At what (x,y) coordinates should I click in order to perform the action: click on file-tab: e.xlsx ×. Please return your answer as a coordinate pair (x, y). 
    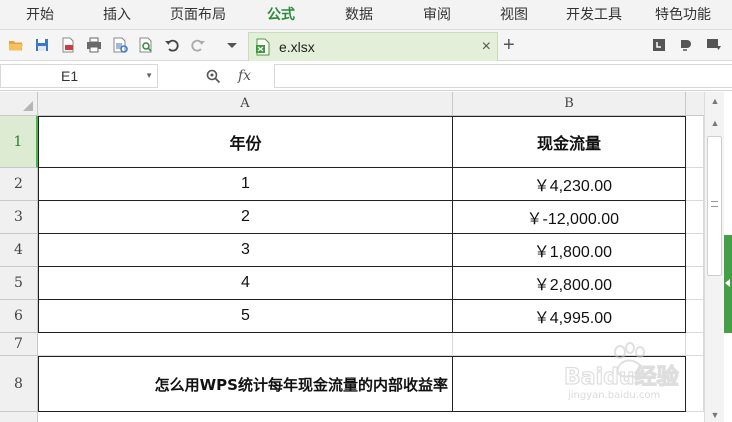
    Looking at the image, I should click on (373, 46).